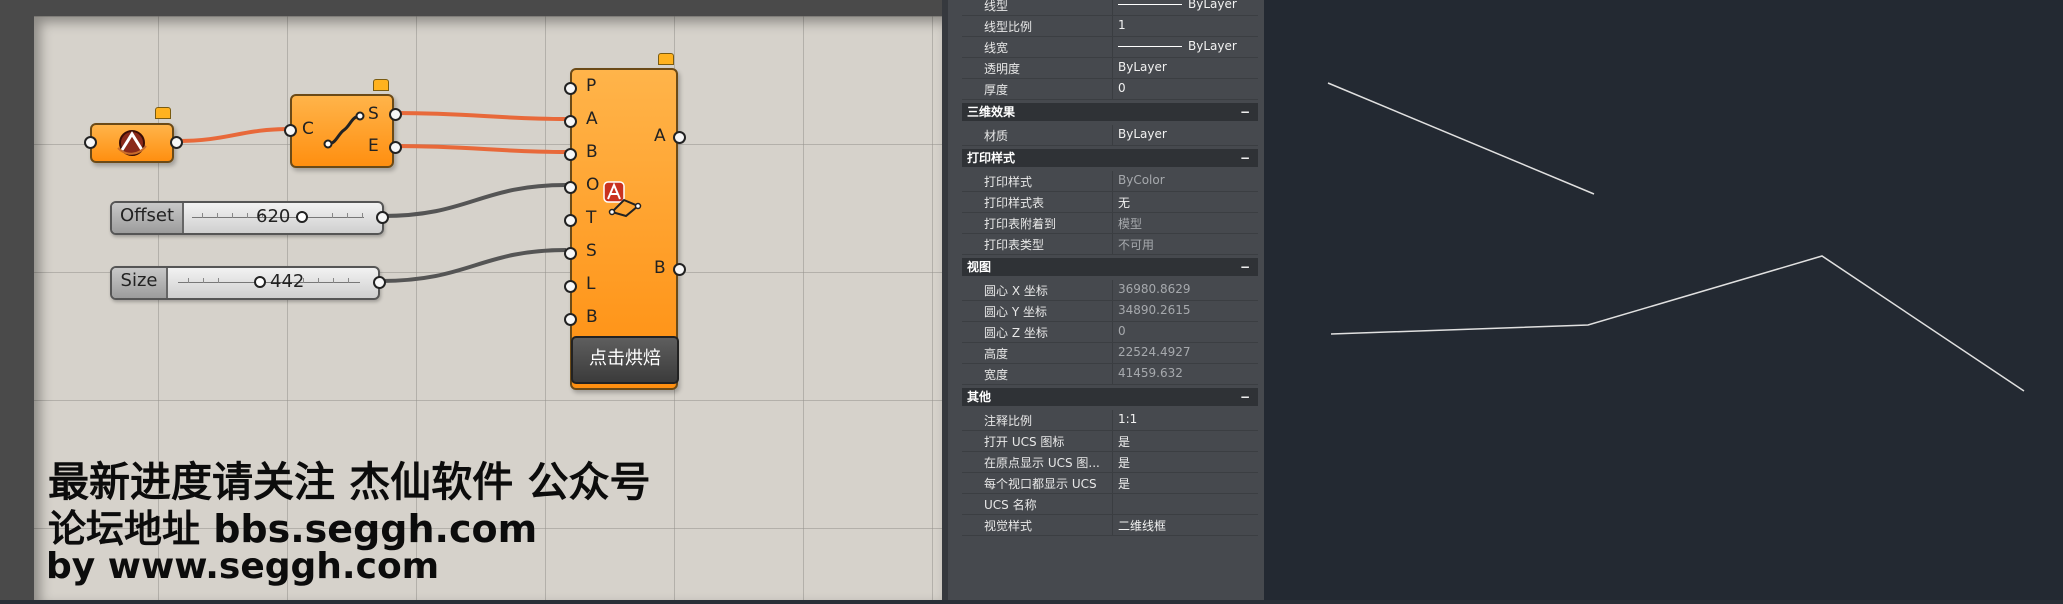  What do you see at coordinates (591, 284) in the screenshot?
I see `input-l-label: L` at bounding box center [591, 284].